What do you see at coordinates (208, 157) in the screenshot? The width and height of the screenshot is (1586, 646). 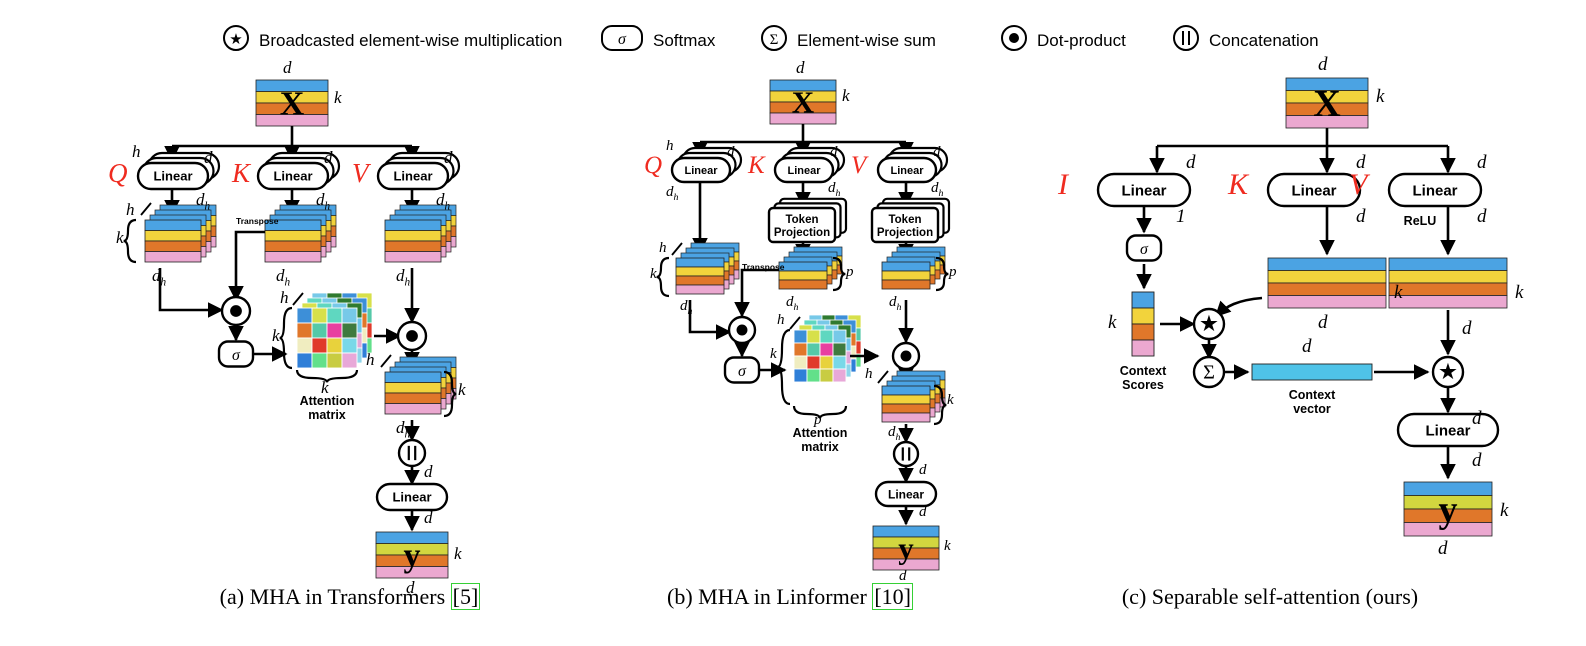 I see `panel-a-d-q: d` at bounding box center [208, 157].